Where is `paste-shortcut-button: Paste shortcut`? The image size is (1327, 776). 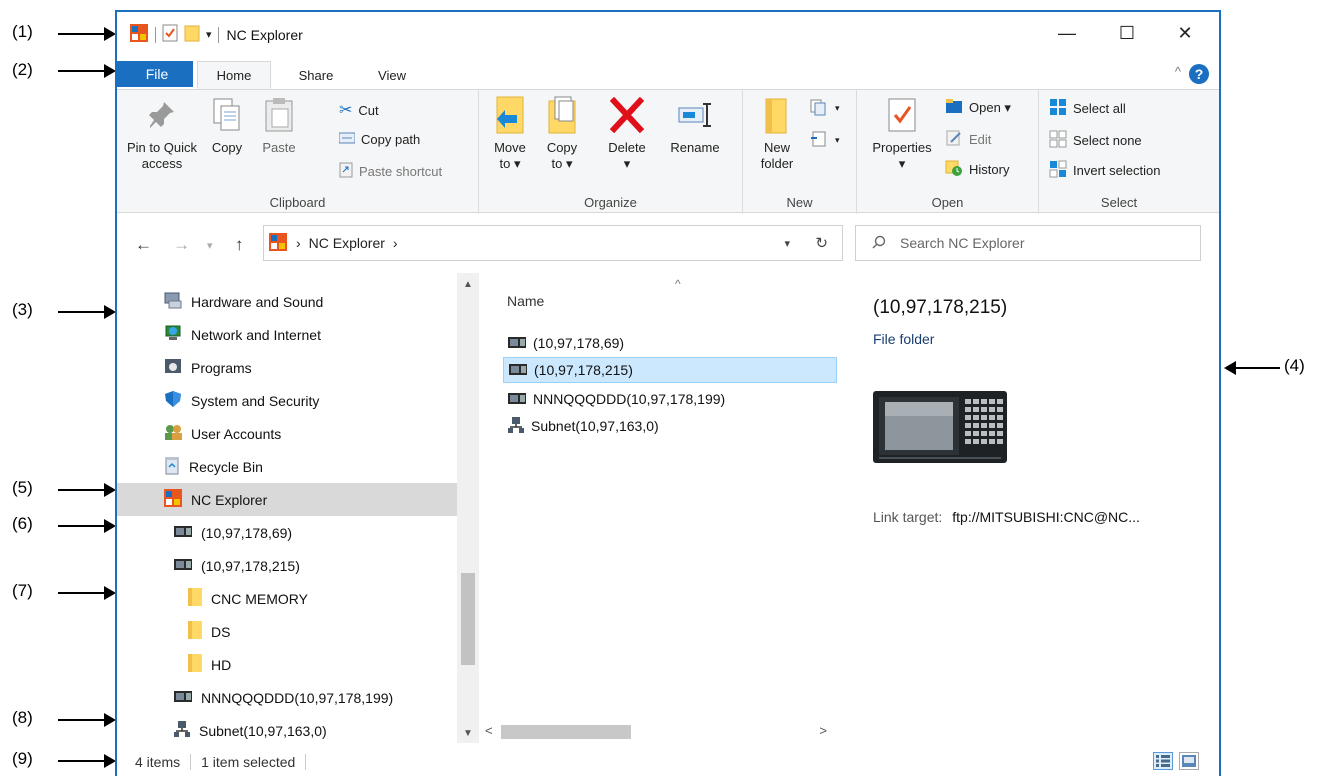 paste-shortcut-button: Paste shortcut is located at coordinates (390, 171).